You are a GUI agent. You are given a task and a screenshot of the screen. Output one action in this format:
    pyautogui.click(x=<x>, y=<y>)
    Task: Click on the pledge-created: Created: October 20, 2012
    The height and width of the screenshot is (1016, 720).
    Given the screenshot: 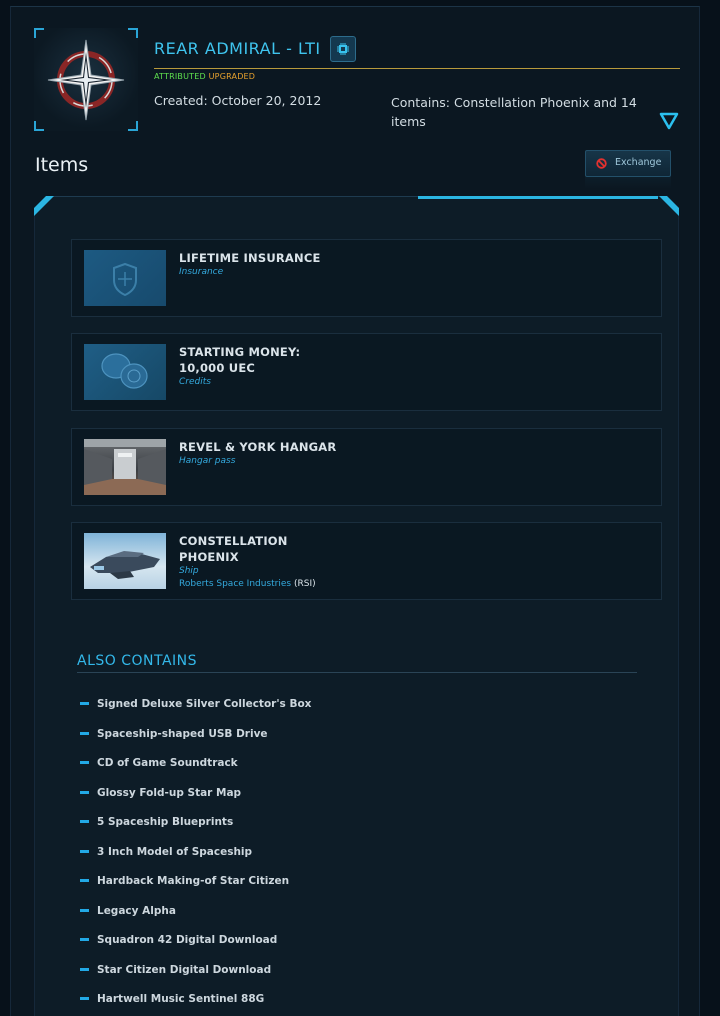 What is the action you would take?
    pyautogui.click(x=238, y=100)
    